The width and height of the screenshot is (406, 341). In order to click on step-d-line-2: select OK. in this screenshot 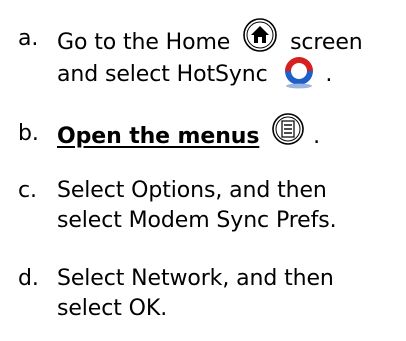, I will do `click(112, 308)`.